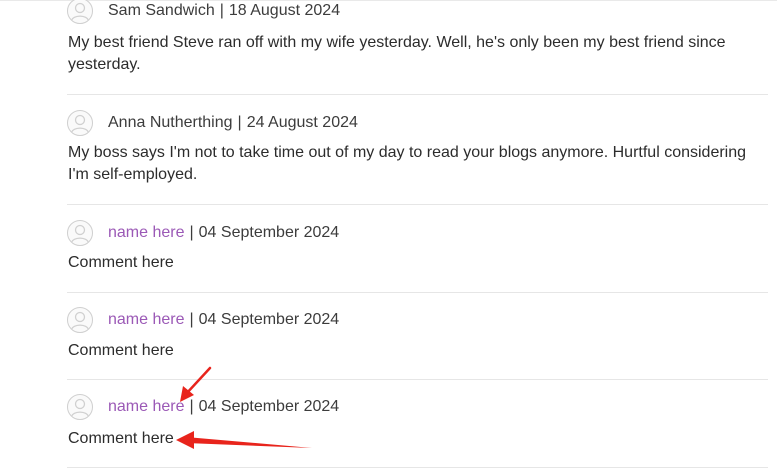 This screenshot has height=472, width=777. I want to click on comment-meta: Sam Sandwich | 18 August 2024, so click(203, 12).